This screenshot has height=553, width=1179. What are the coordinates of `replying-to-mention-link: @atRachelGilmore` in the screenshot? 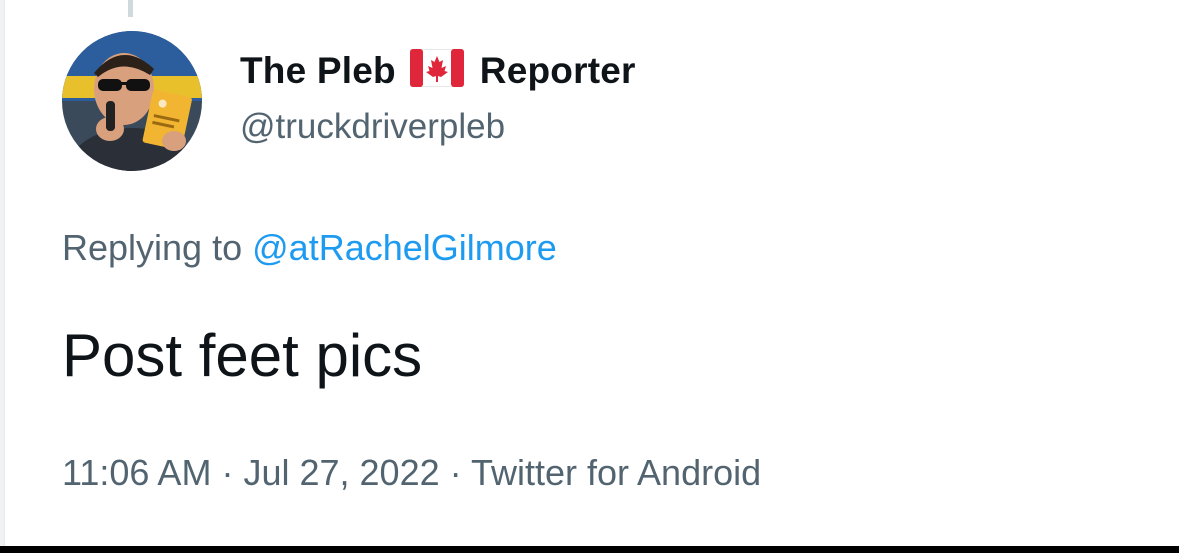 It's located at (404, 247).